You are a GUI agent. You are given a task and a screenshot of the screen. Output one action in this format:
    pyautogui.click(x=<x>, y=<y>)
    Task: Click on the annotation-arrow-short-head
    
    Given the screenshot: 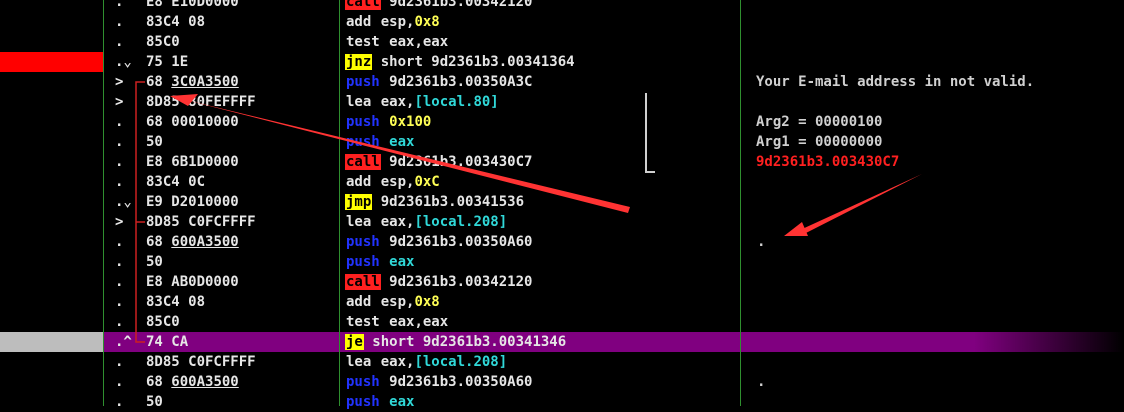 What is the action you would take?
    pyautogui.click(x=796, y=229)
    